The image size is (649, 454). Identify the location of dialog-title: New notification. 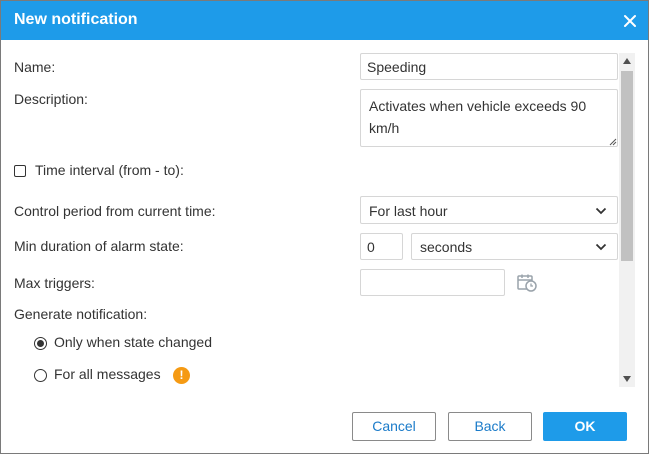
(76, 19).